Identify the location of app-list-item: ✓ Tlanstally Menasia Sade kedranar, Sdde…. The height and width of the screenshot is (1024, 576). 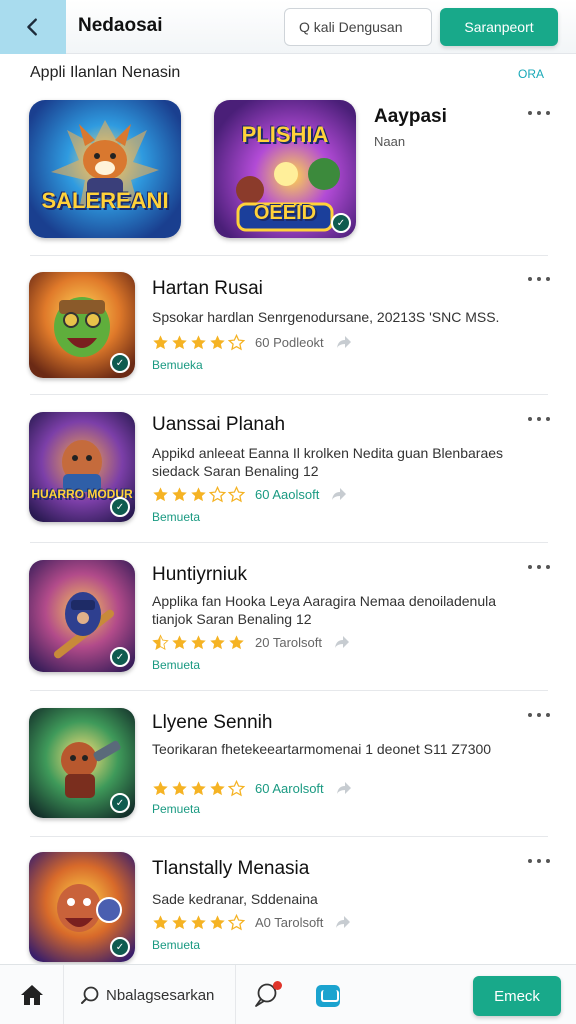
(288, 902).